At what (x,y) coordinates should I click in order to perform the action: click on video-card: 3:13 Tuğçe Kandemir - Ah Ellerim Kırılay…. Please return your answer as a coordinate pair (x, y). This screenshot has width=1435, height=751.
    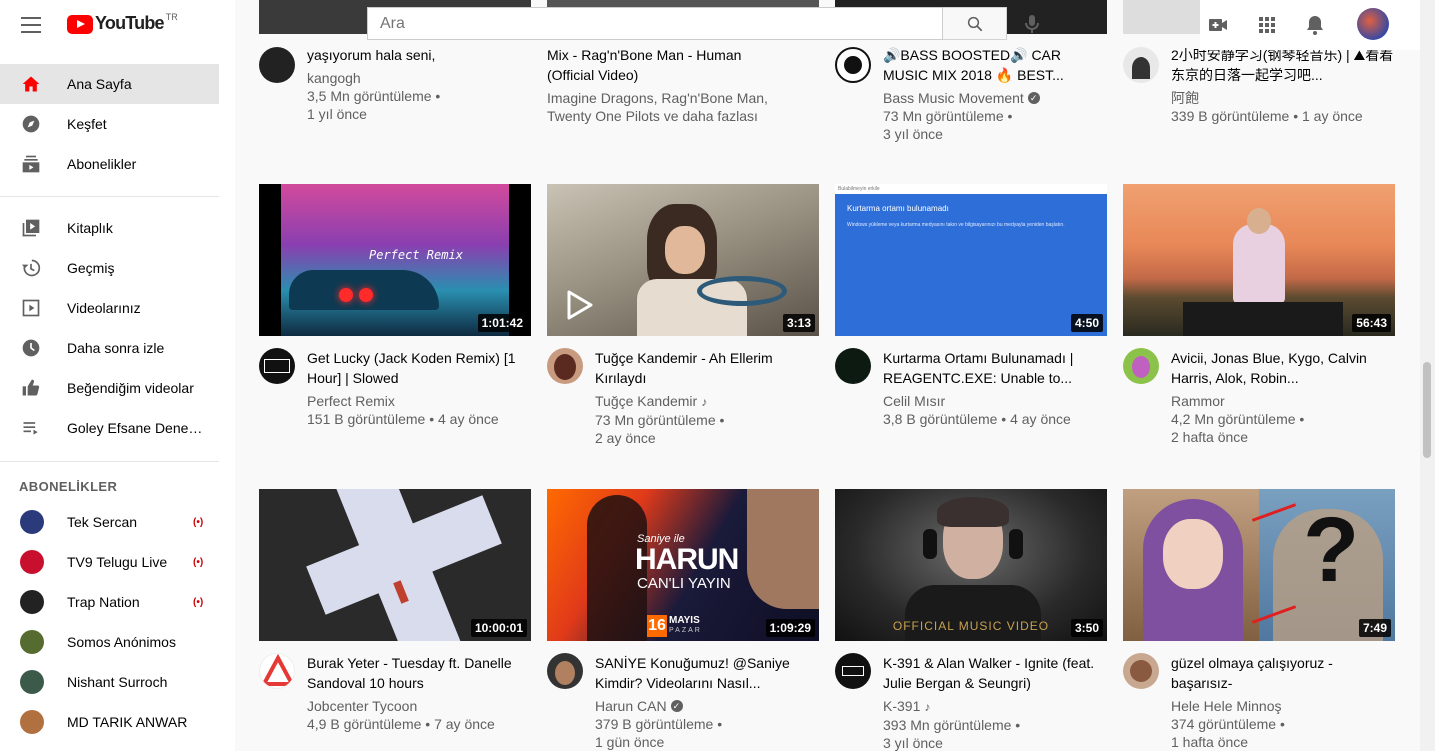
    Looking at the image, I should click on (683, 315).